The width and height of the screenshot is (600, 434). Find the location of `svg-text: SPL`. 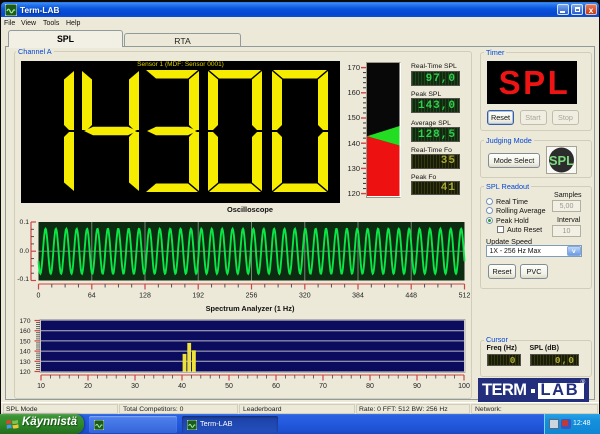

svg-text: SPL is located at coordinates (561, 160).